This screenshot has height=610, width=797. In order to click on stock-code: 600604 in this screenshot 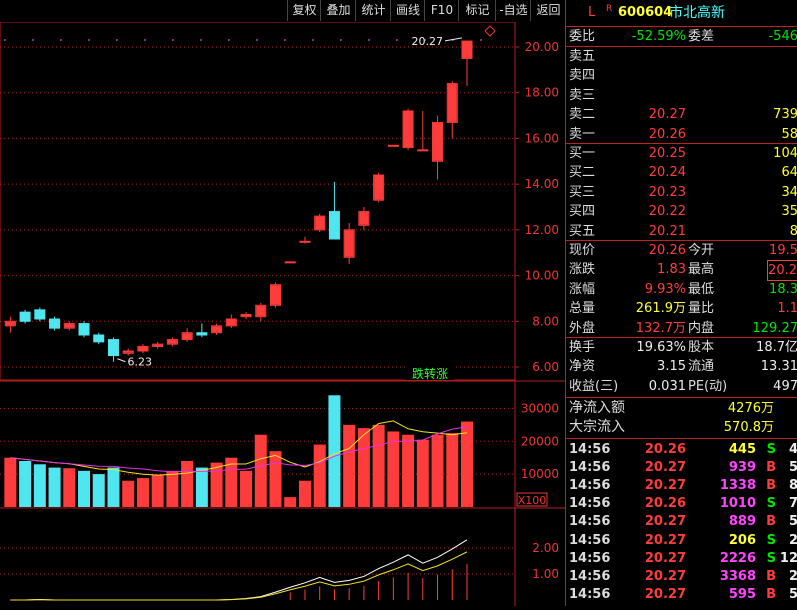, I will do `click(645, 13)`.